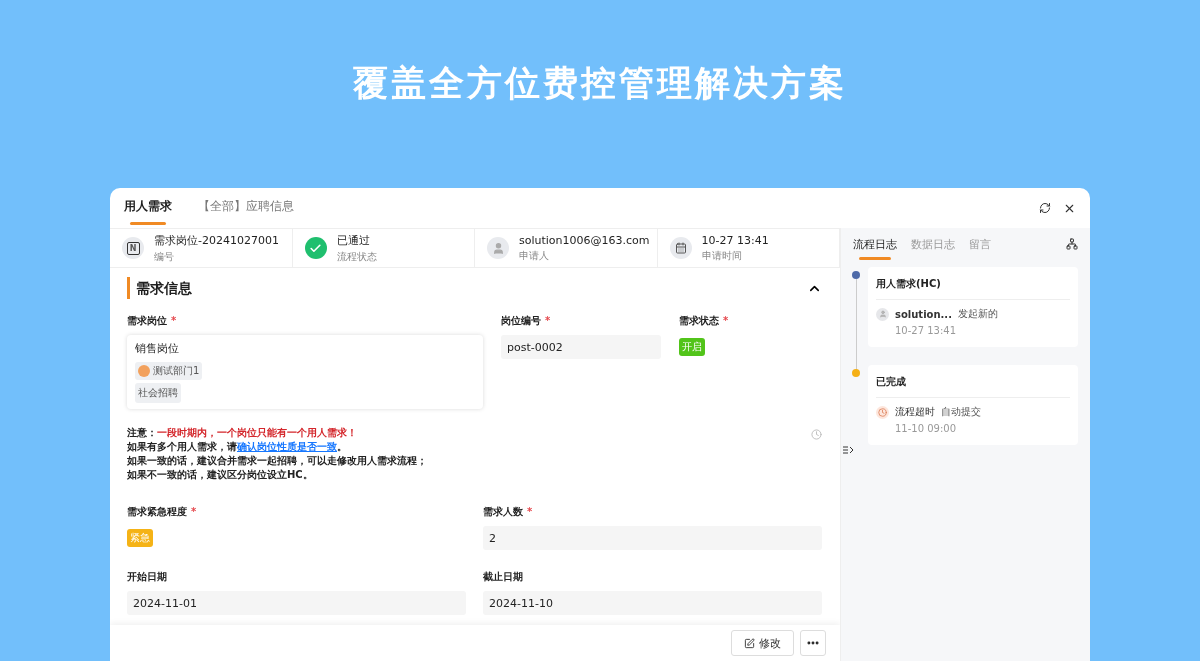  Describe the element at coordinates (926, 428) in the screenshot. I see `timeline-time: 11-10 09:00` at that location.